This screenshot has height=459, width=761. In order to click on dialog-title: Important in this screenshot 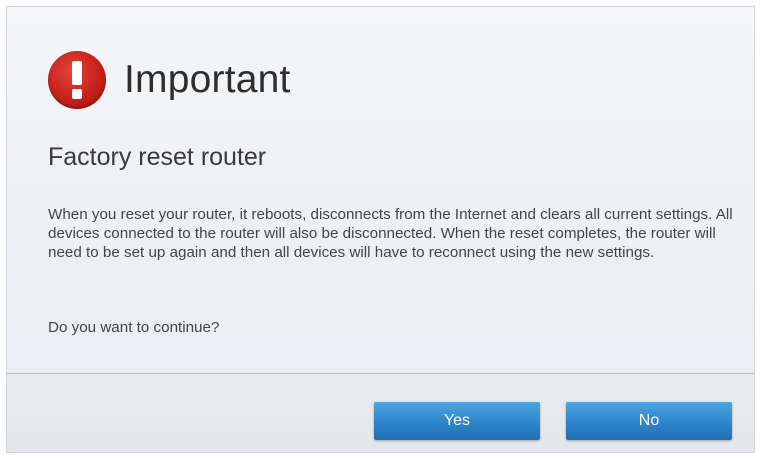, I will do `click(207, 79)`.